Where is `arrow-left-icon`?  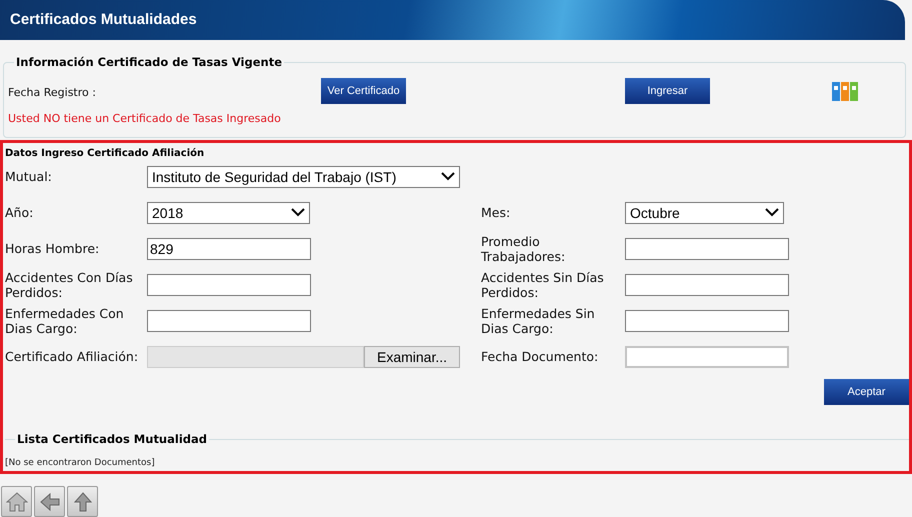
arrow-left-icon is located at coordinates (49, 501).